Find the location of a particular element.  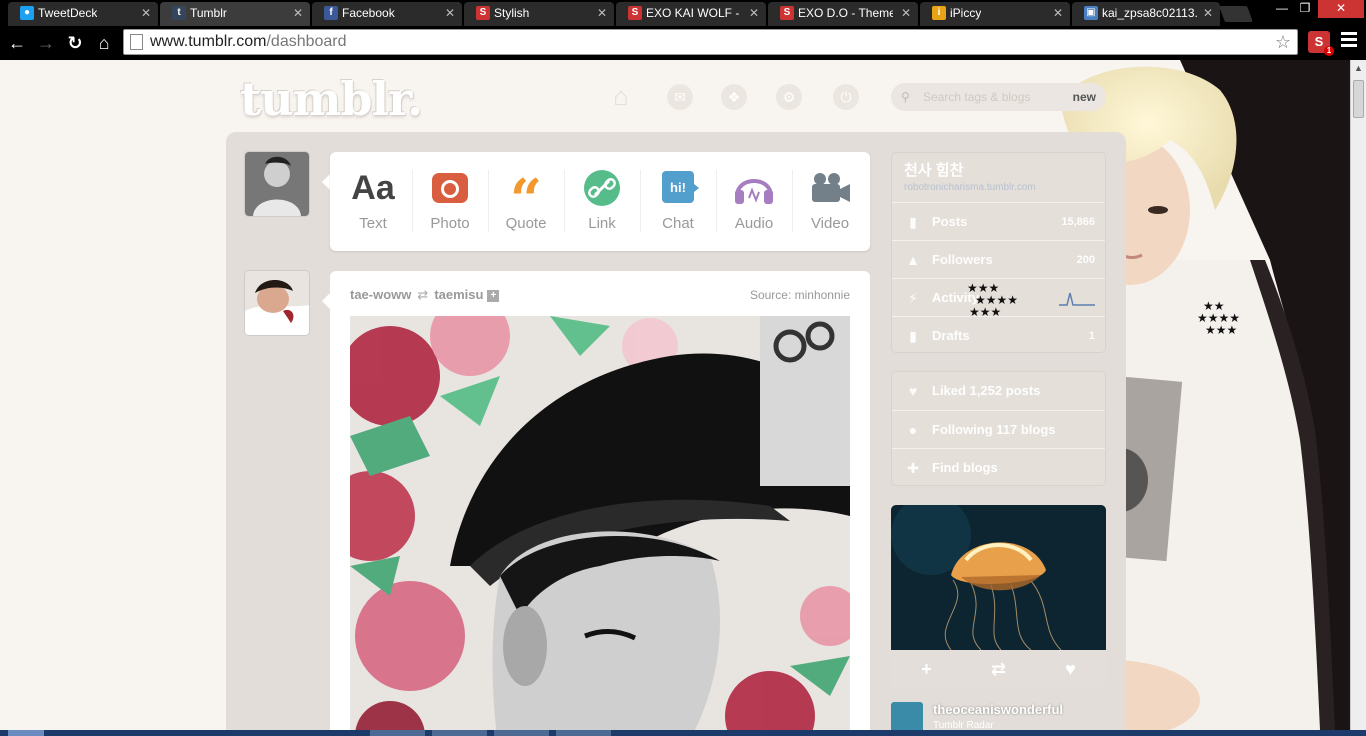

post-type-chat: hi! Chat is located at coordinates (678, 201).